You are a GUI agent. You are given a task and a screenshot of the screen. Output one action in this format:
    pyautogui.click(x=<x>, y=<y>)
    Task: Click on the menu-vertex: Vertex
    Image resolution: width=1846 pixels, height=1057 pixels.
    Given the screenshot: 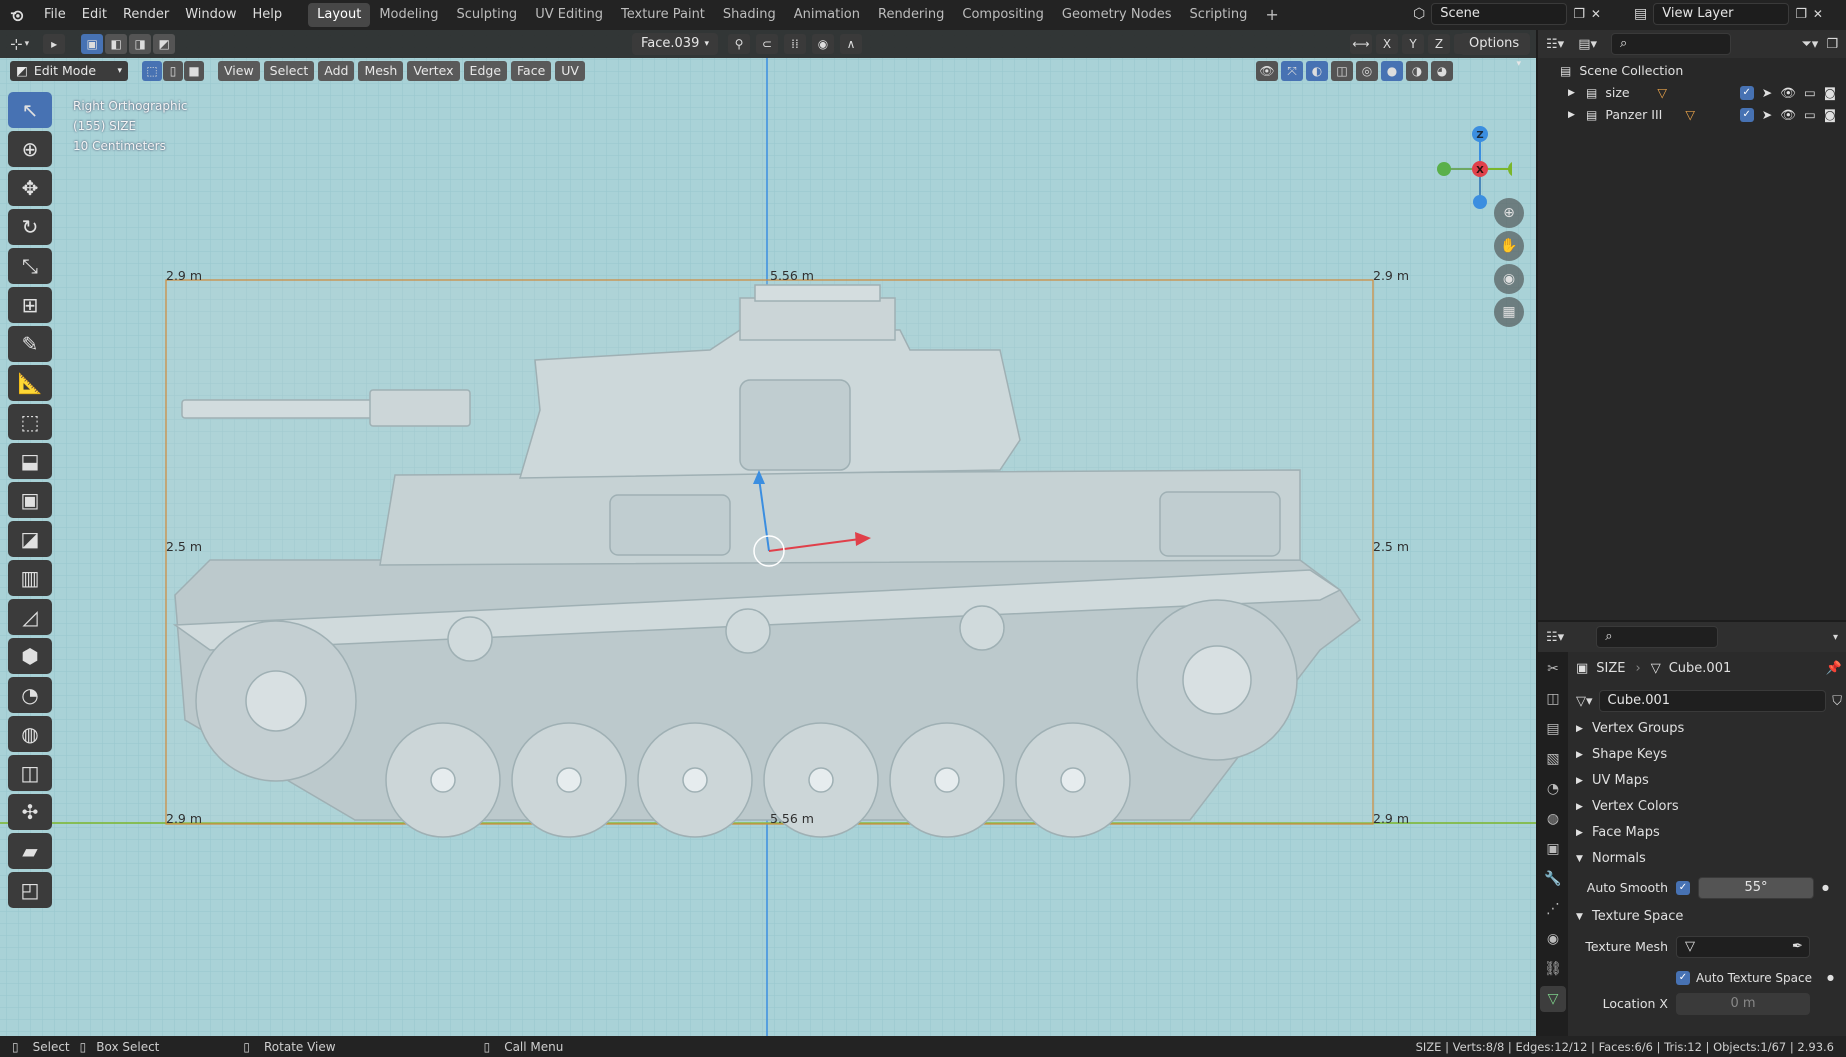 What is the action you would take?
    pyautogui.click(x=433, y=71)
    